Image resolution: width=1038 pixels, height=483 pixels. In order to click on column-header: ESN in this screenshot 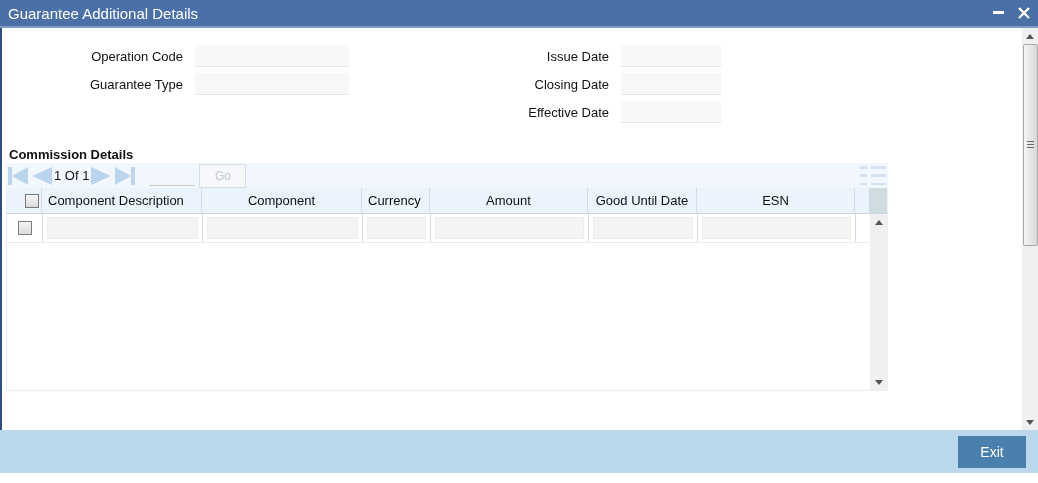, I will do `click(776, 200)`.